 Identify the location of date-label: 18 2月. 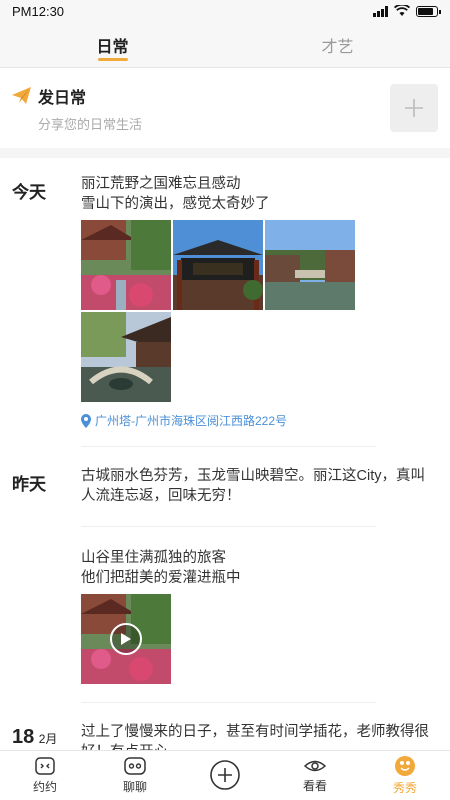
(34, 737).